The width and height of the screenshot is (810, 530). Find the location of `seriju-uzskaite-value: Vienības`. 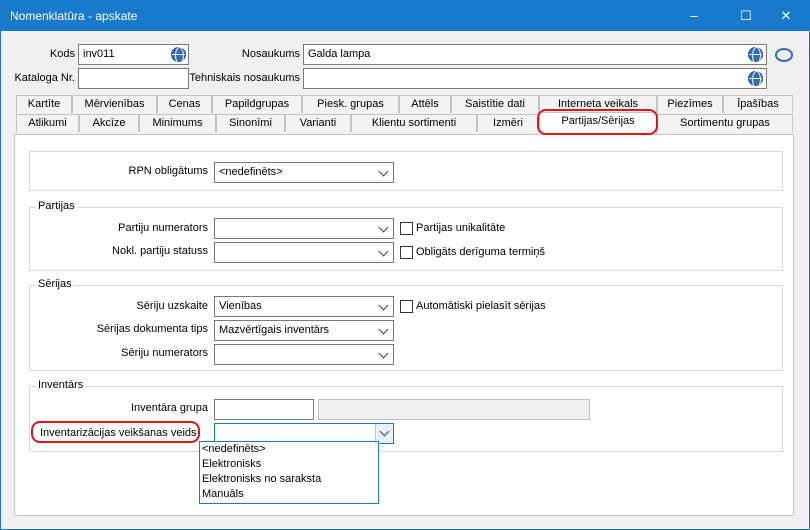

seriju-uzskaite-value: Vienības is located at coordinates (240, 306).